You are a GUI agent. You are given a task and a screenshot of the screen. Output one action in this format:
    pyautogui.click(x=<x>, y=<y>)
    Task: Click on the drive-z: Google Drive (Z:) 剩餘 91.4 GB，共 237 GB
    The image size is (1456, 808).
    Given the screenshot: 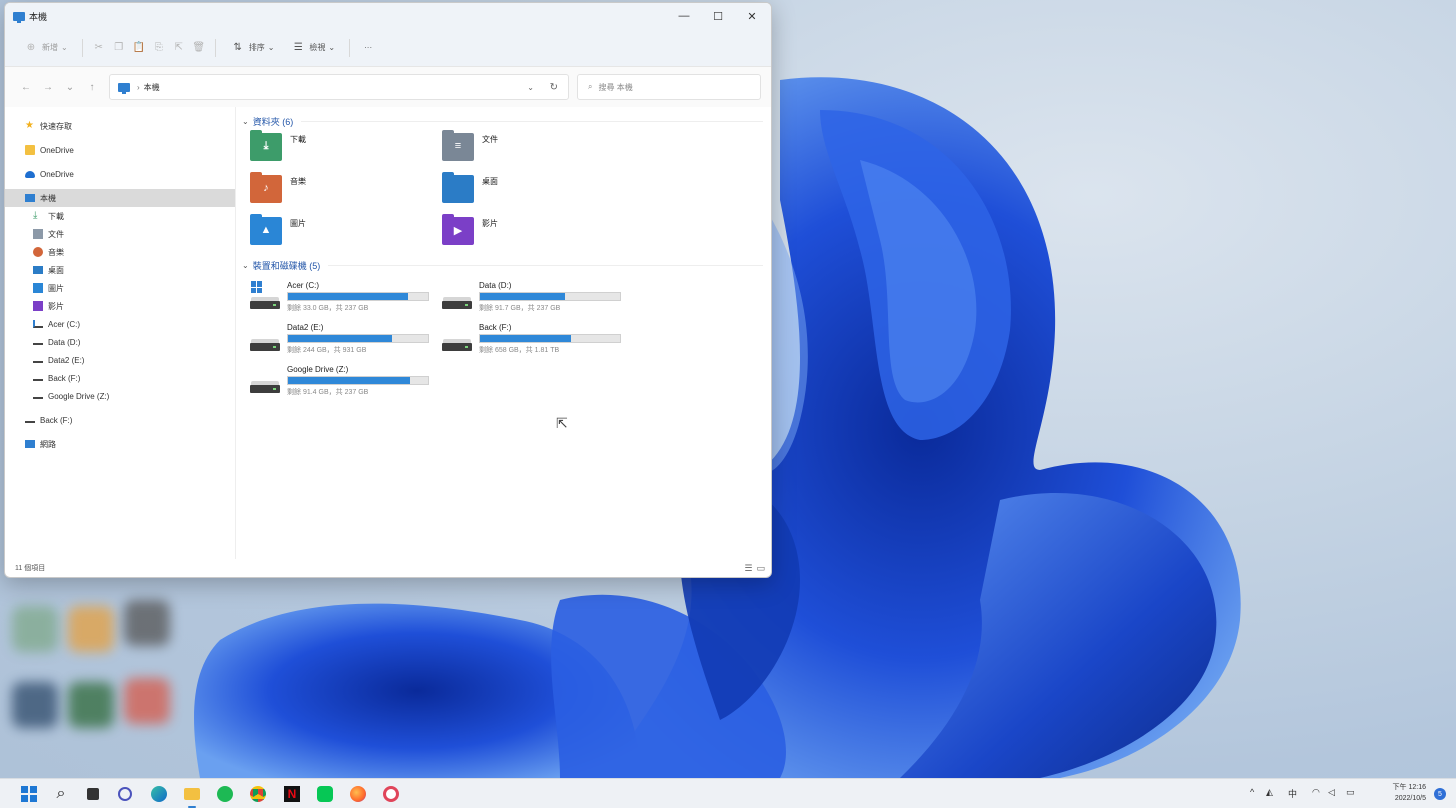 What is the action you would take?
    pyautogui.click(x=346, y=381)
    